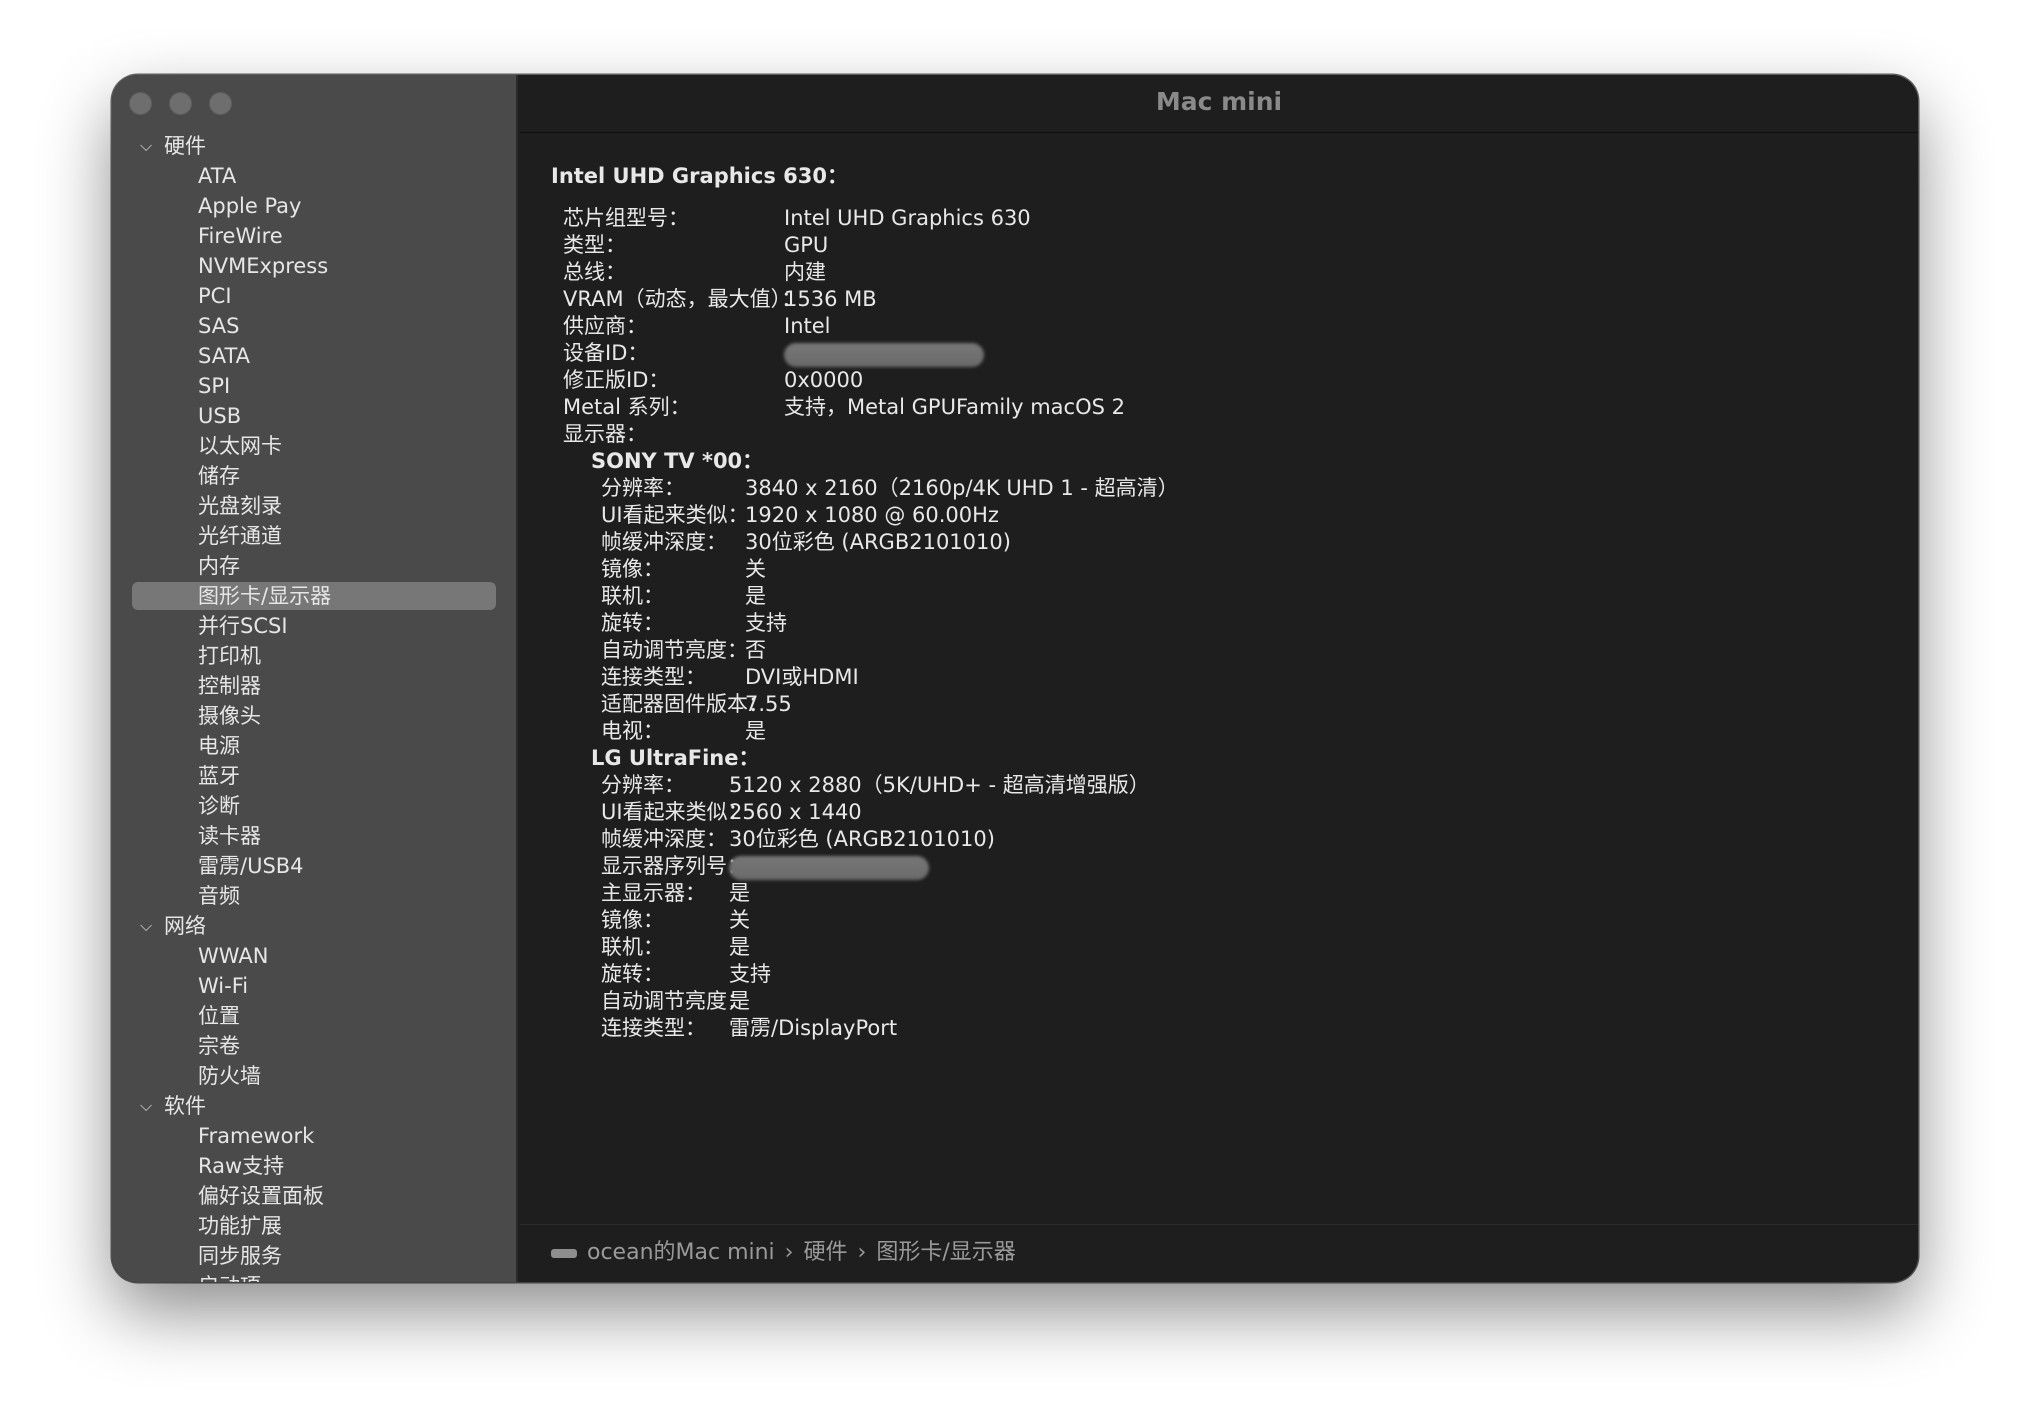 The width and height of the screenshot is (2030, 1428). What do you see at coordinates (229, 836) in the screenshot?
I see `sidebar-item-label: 读卡器` at bounding box center [229, 836].